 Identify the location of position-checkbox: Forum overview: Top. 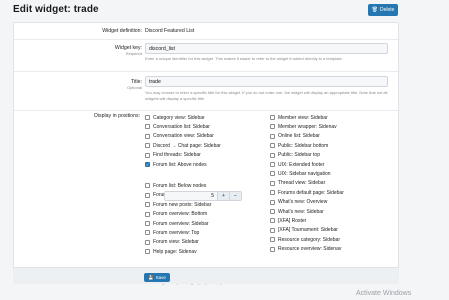
(172, 232).